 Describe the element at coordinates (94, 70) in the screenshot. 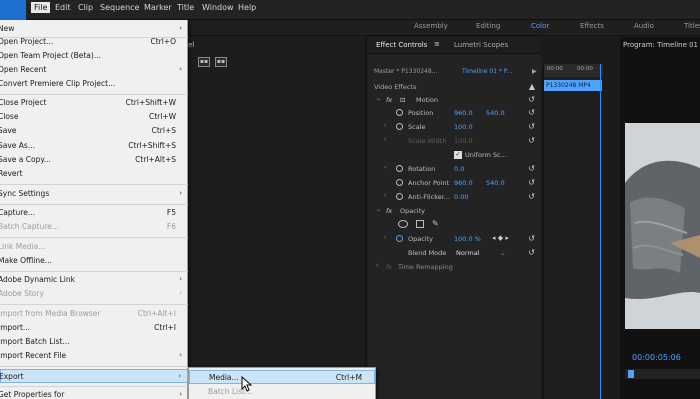

I see `menu-item-open-recent: Open Recent ›` at that location.